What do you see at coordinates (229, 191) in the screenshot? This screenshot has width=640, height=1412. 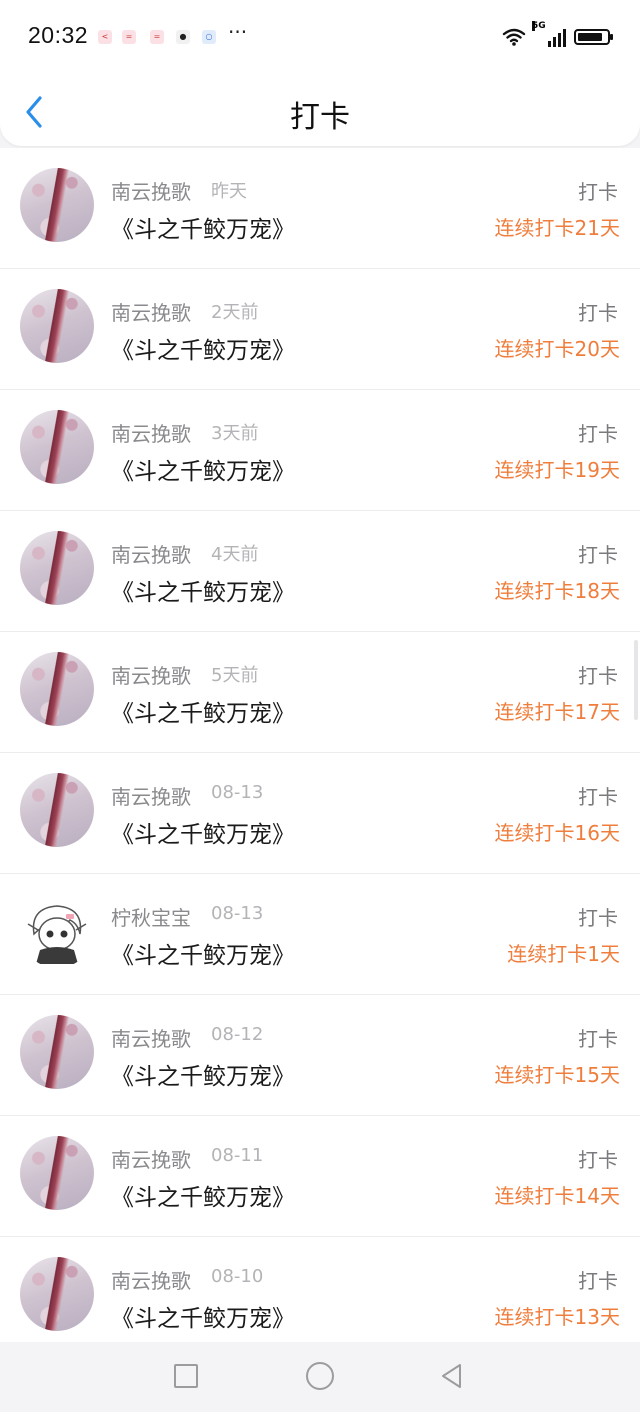 I see `checkin-time: 昨天` at bounding box center [229, 191].